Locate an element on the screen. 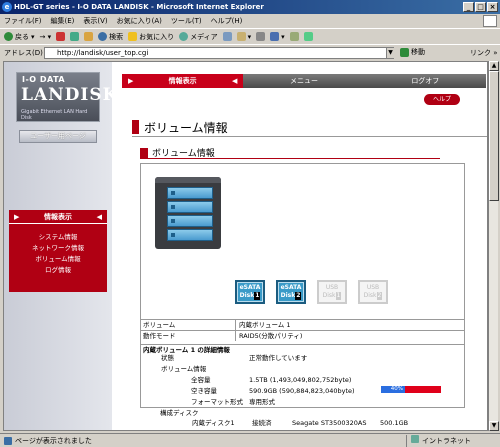 This screenshot has height=447, width=500. go-button: 移動 is located at coordinates (412, 52).